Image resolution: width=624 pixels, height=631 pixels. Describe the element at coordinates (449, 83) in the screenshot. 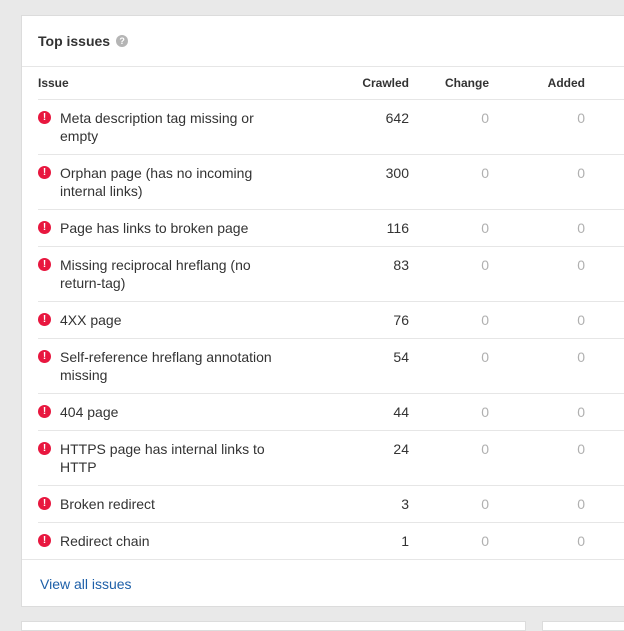

I see `column-header-change: Change` at that location.